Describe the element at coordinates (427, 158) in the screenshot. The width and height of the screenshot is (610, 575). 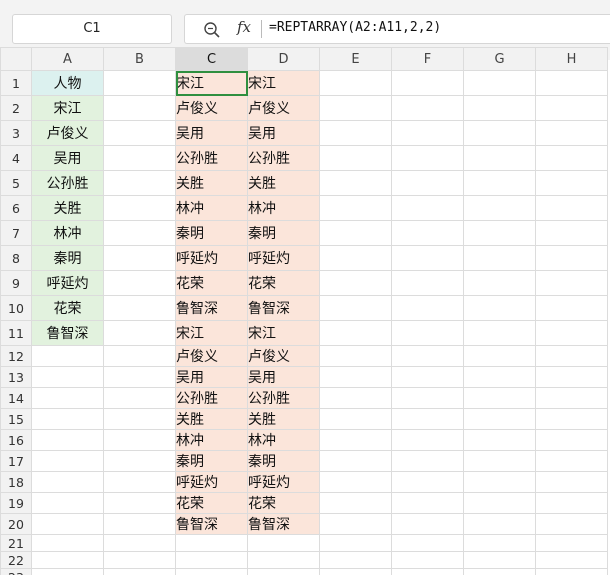
I see `cell-f4` at that location.